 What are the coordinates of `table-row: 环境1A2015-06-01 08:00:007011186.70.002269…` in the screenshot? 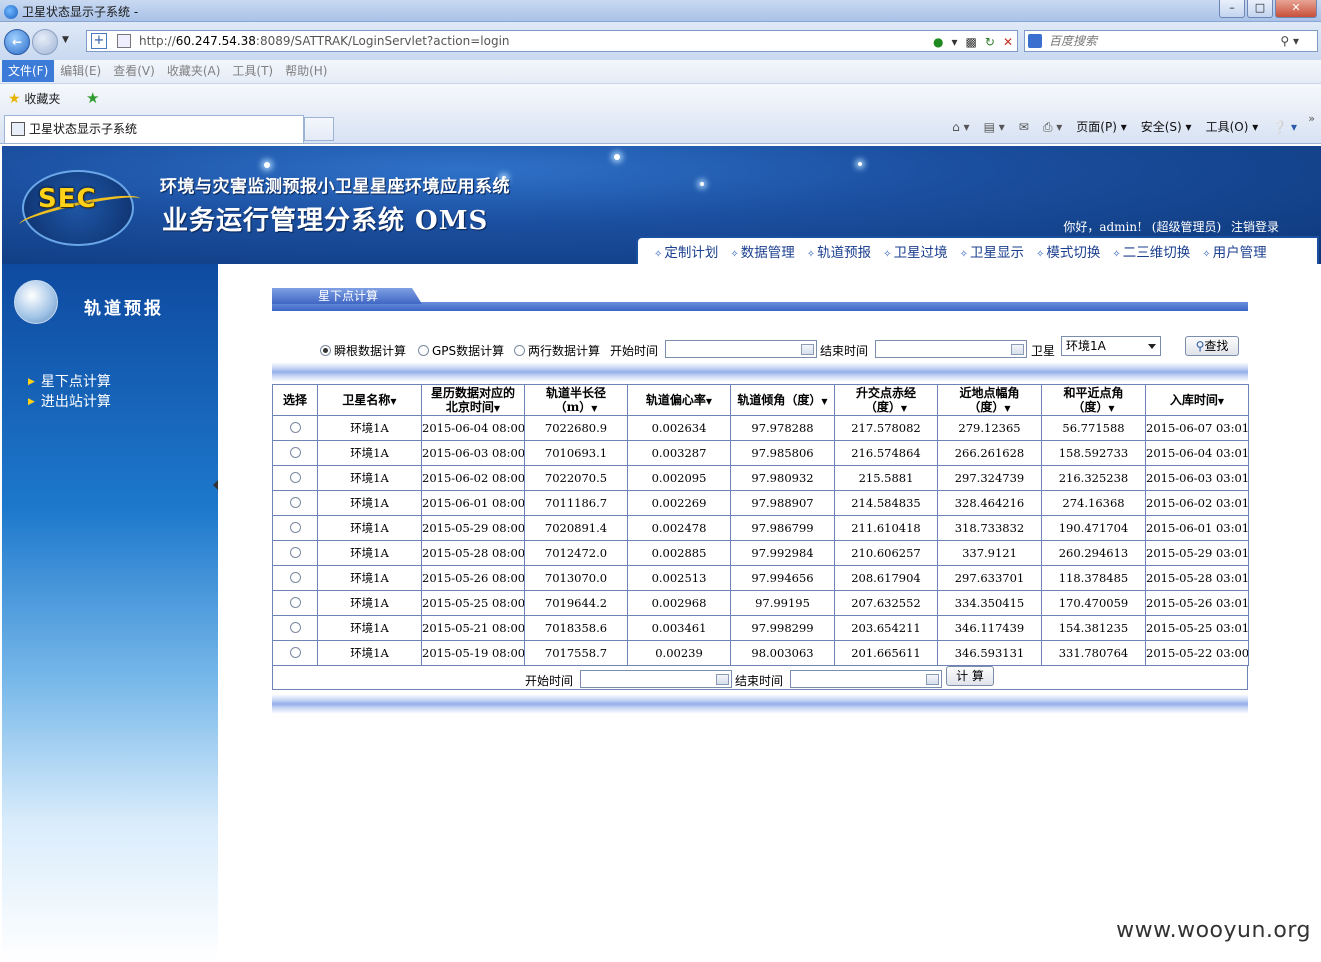 It's located at (760, 503).